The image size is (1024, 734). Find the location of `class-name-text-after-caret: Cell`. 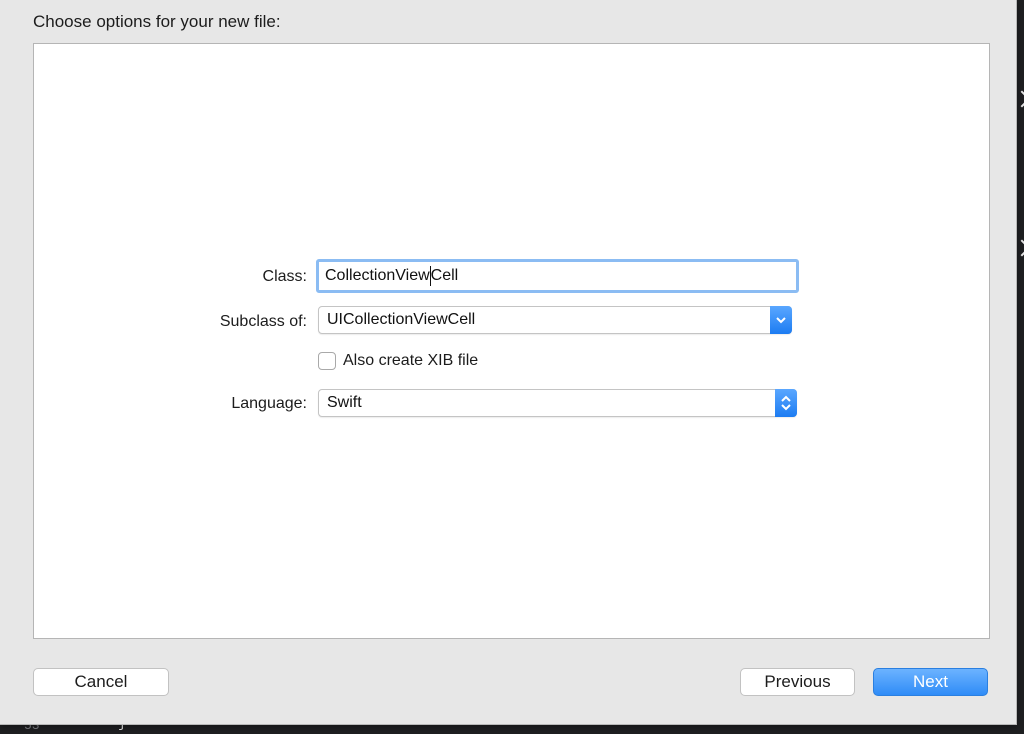

class-name-text-after-caret: Cell is located at coordinates (444, 275).